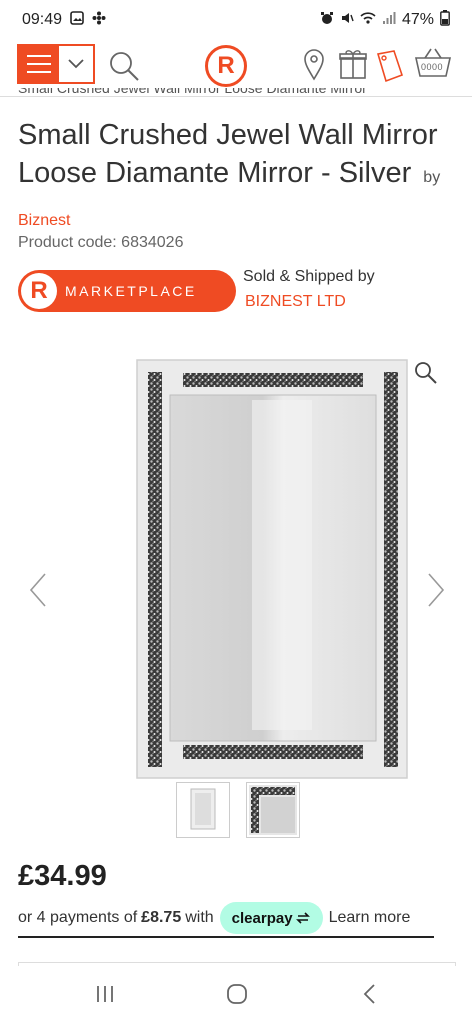  What do you see at coordinates (39, 291) in the screenshot?
I see `marketplace-logo: R` at bounding box center [39, 291].